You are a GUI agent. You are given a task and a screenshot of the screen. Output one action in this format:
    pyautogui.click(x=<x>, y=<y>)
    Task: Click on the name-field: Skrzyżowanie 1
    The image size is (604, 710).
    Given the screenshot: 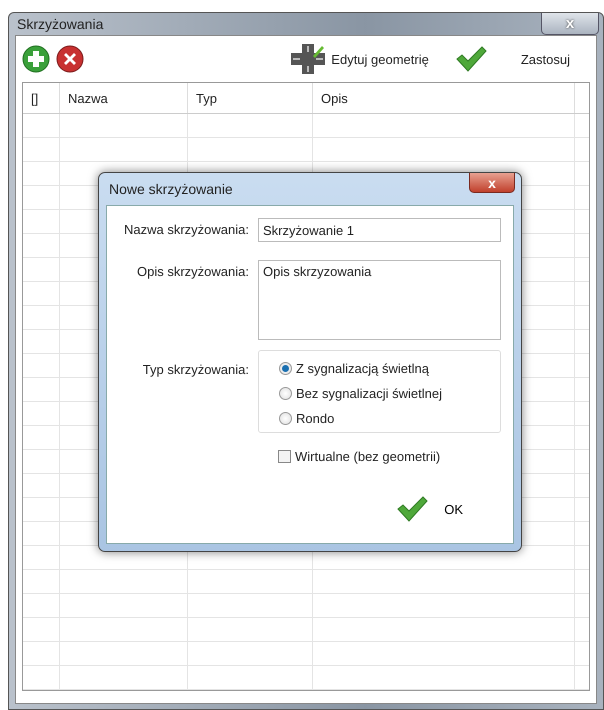 What is the action you would take?
    pyautogui.click(x=379, y=230)
    